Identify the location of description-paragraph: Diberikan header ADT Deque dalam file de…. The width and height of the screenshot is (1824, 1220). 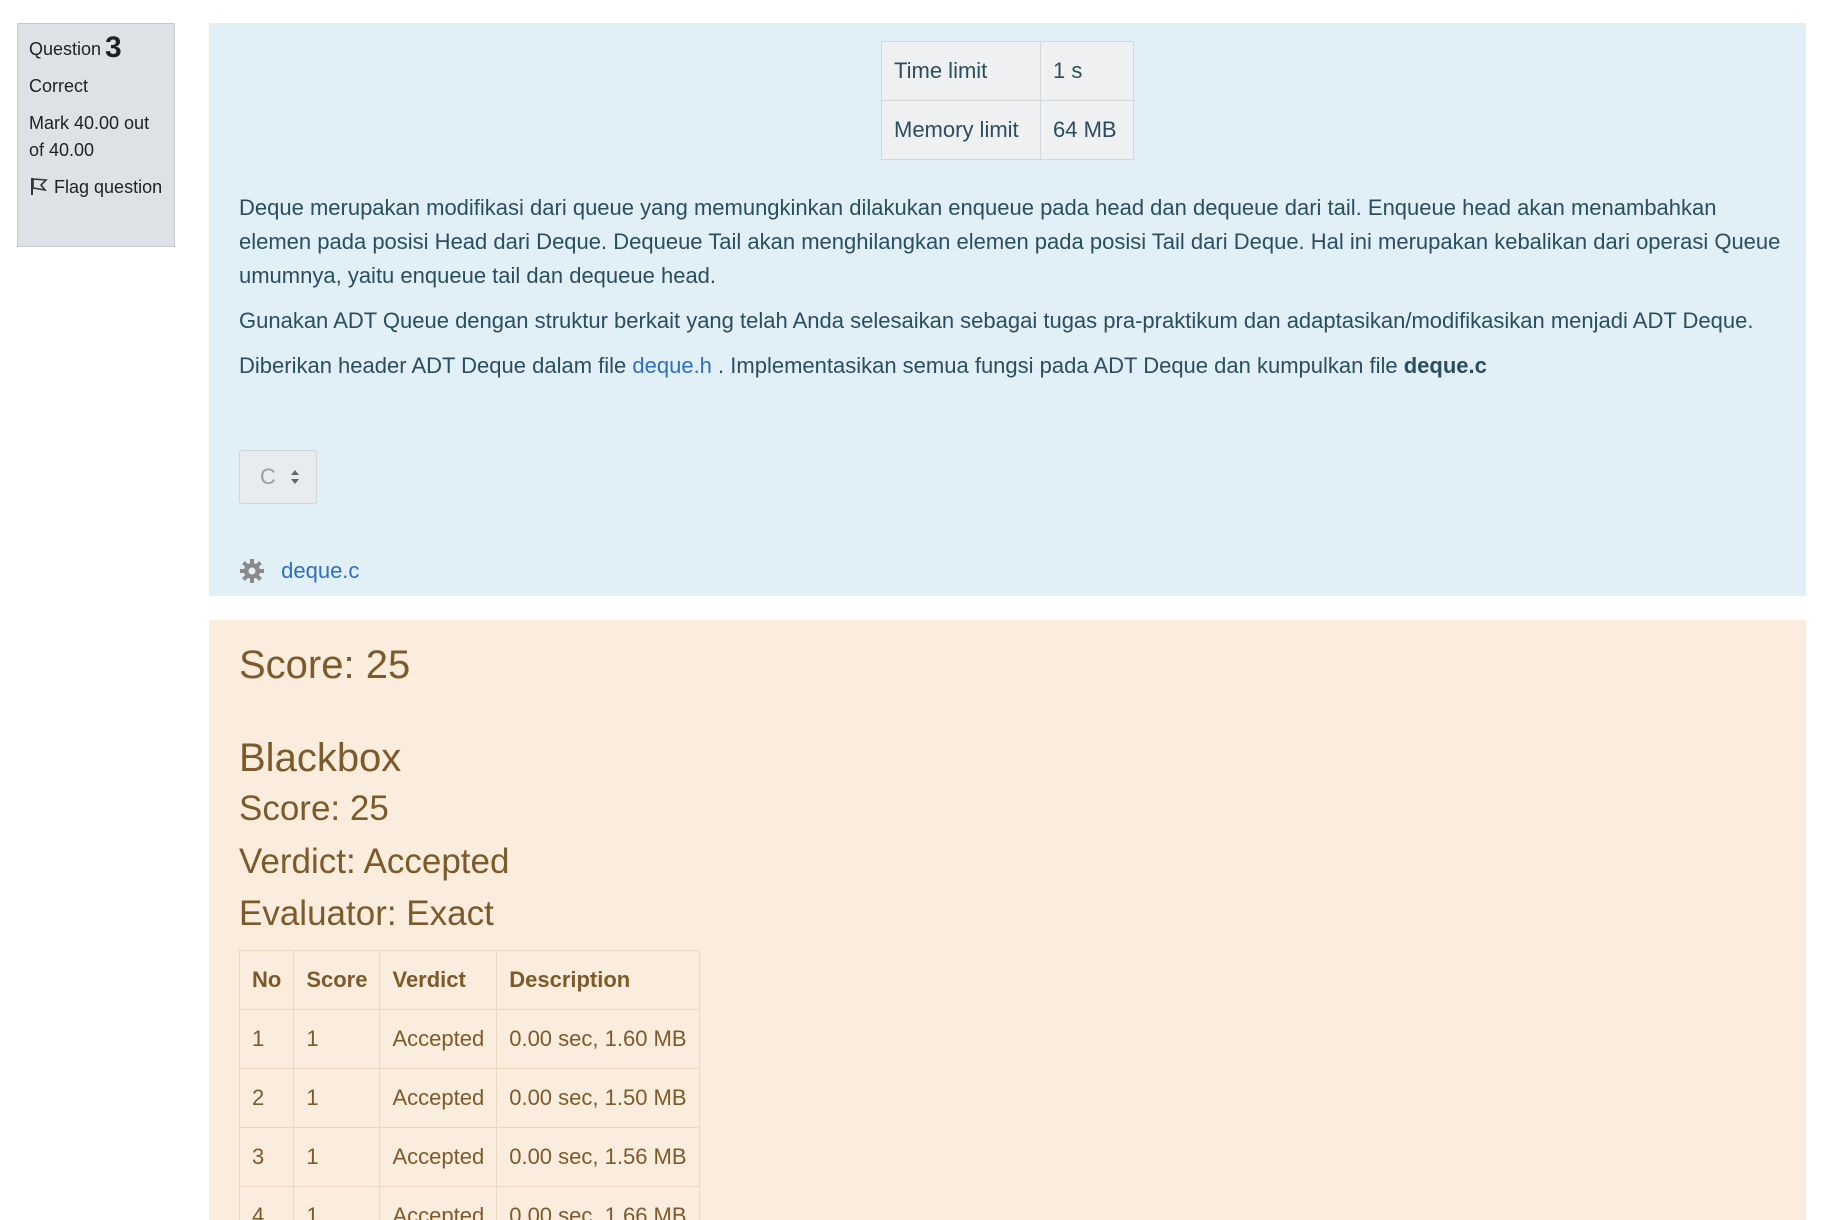
(1011, 366).